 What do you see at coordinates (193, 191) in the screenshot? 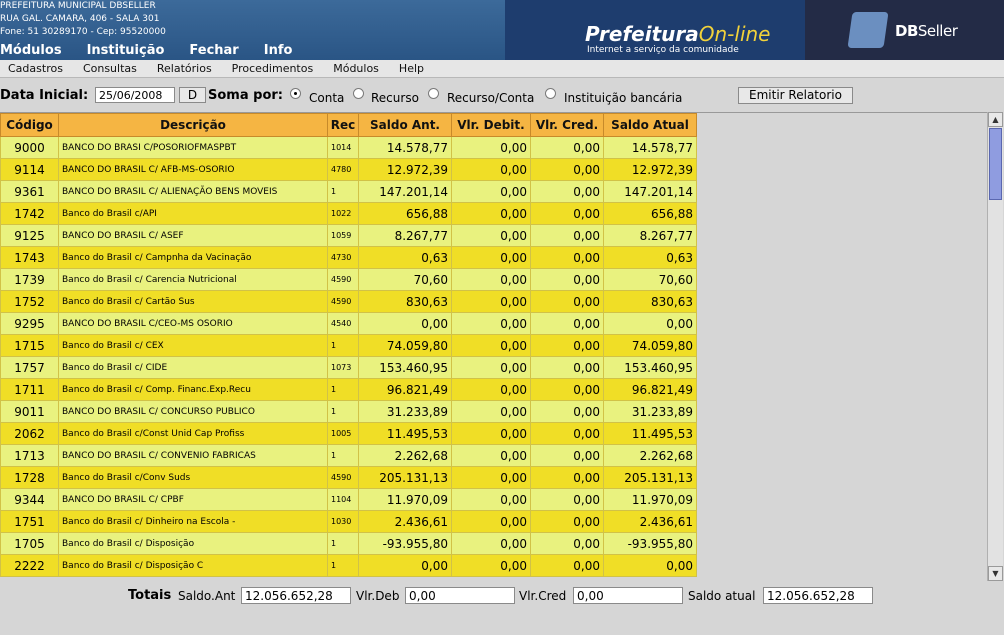
I see `cell-descricao: BANCO DO BRASIL C/ ALIENAÇÃO BENS MOVEIS` at bounding box center [193, 191].